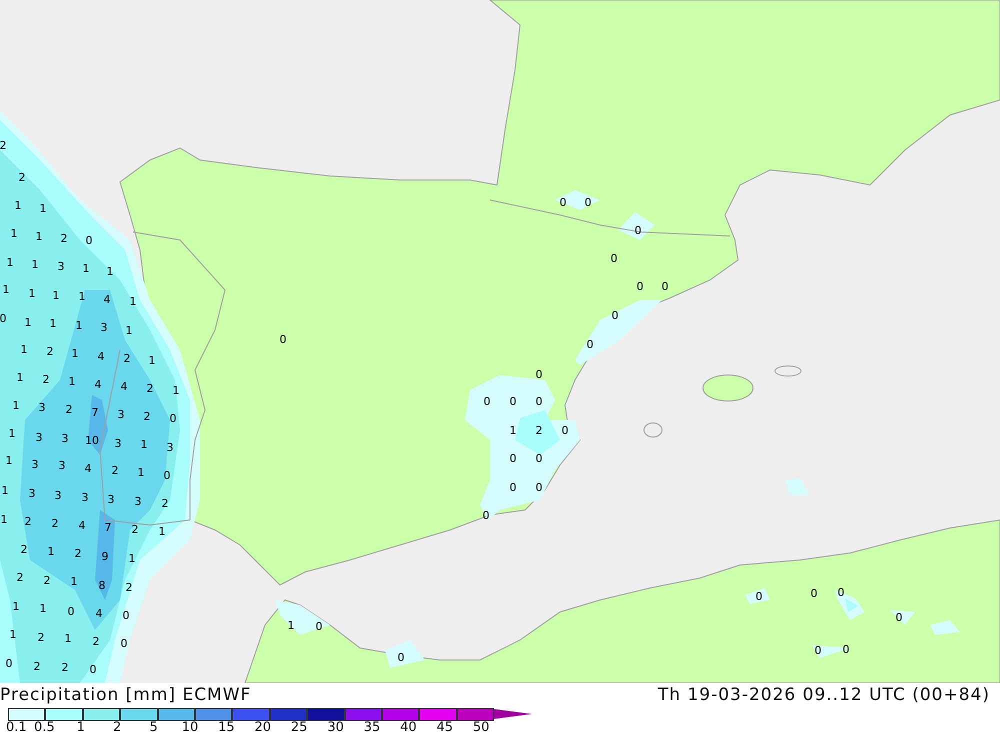 This screenshot has height=733, width=1000. What do you see at coordinates (335, 726) in the screenshot?
I see `legend-tick-label: 30` at bounding box center [335, 726].